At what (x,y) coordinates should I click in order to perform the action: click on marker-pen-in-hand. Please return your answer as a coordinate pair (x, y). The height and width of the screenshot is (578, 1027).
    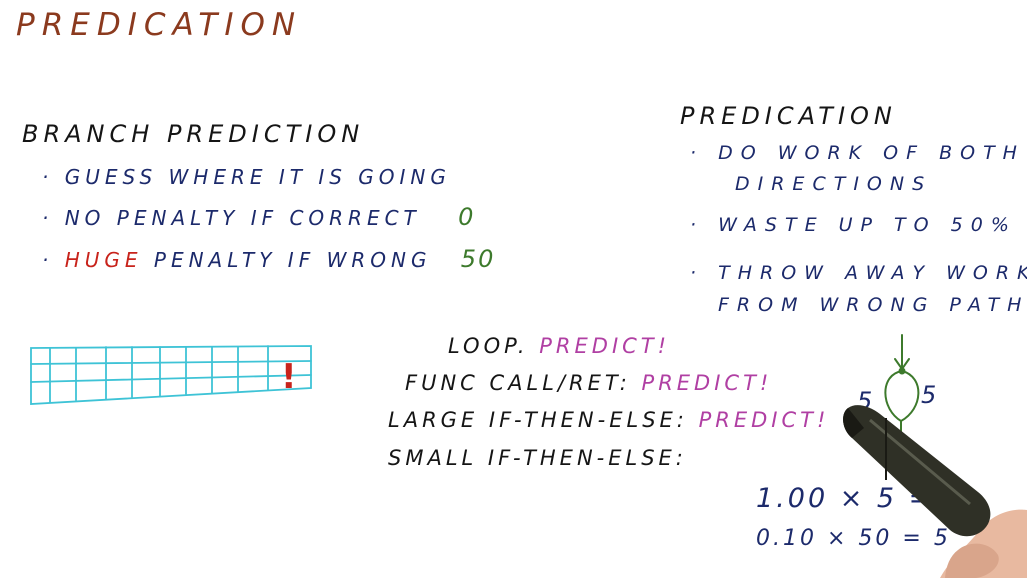
    Looking at the image, I should click on (935, 491).